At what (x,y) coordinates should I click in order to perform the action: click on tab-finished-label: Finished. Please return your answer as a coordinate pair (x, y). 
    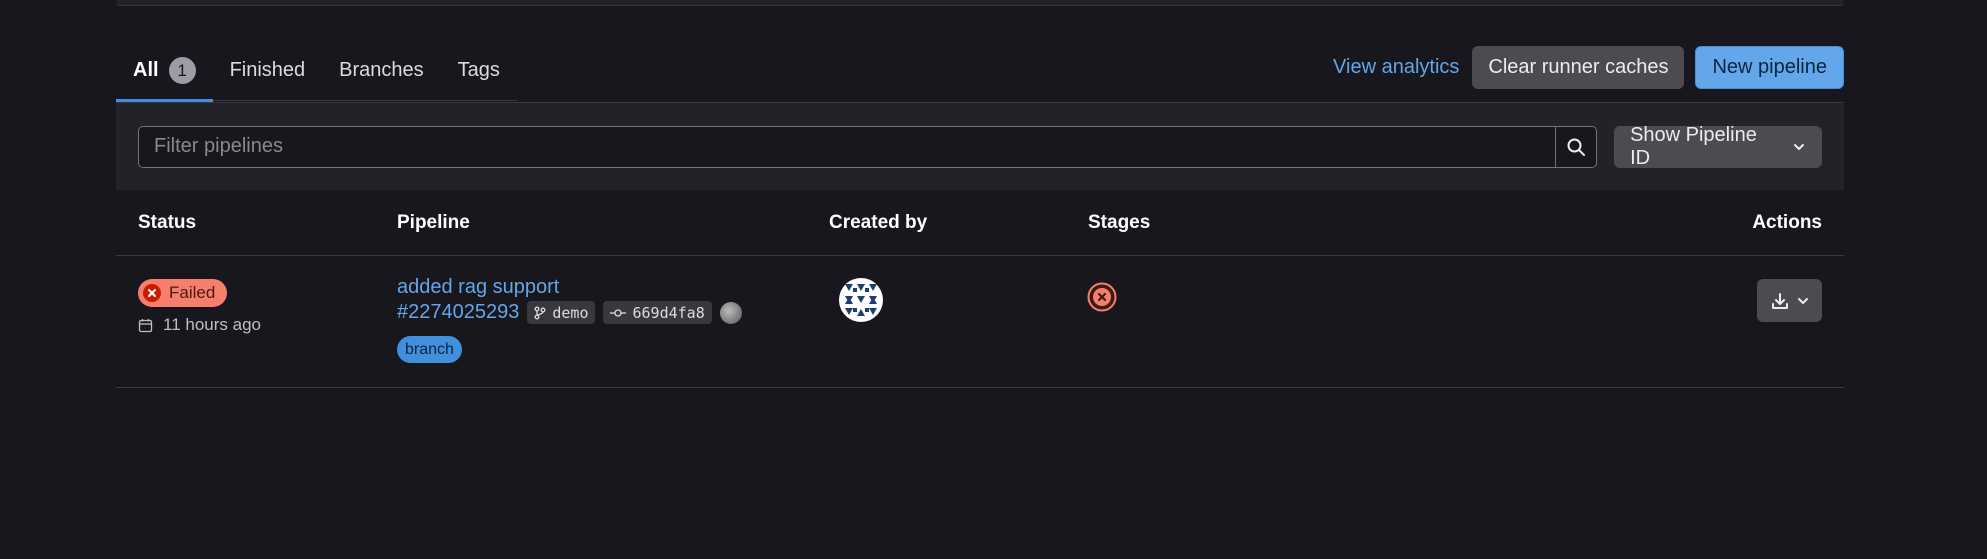
    Looking at the image, I should click on (267, 70).